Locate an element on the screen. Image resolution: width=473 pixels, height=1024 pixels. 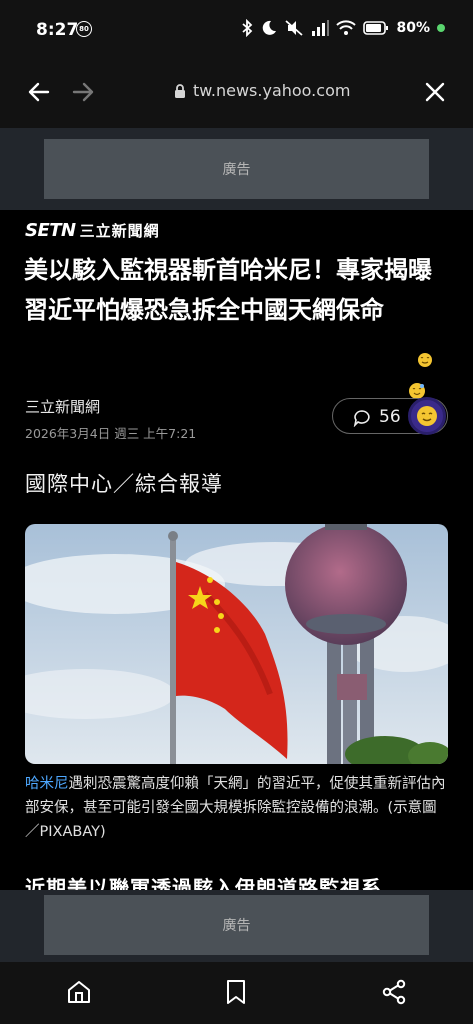
article-date: 2026年3月4日 週三 上午7:21 is located at coordinates (111, 433).